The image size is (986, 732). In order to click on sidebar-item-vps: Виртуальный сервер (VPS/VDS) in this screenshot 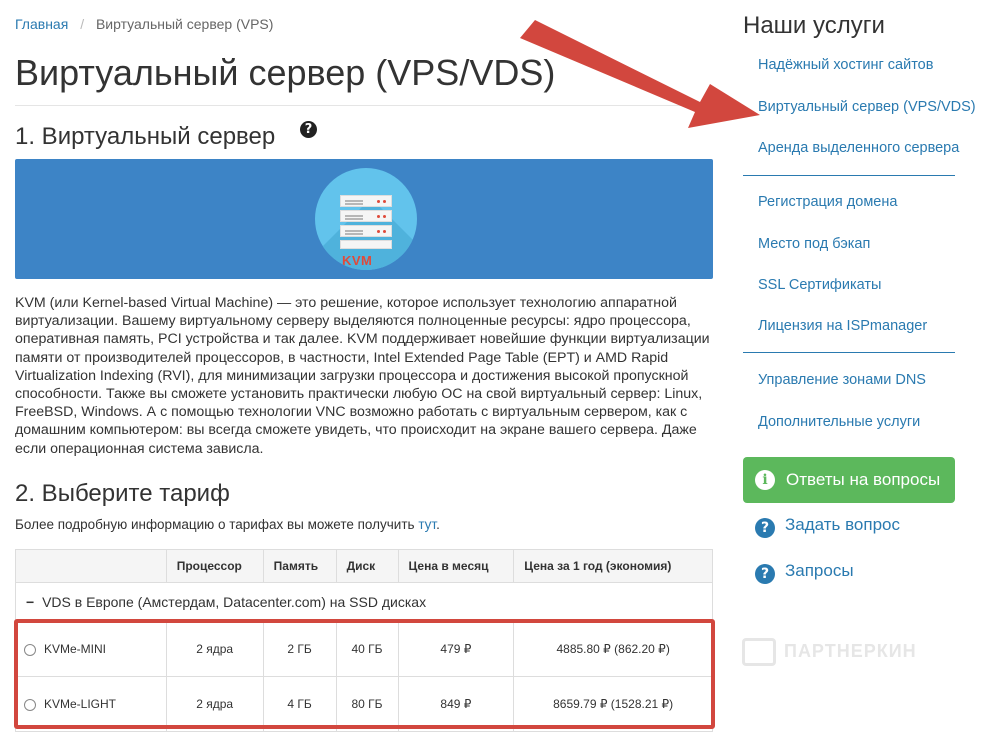, I will do `click(867, 107)`.